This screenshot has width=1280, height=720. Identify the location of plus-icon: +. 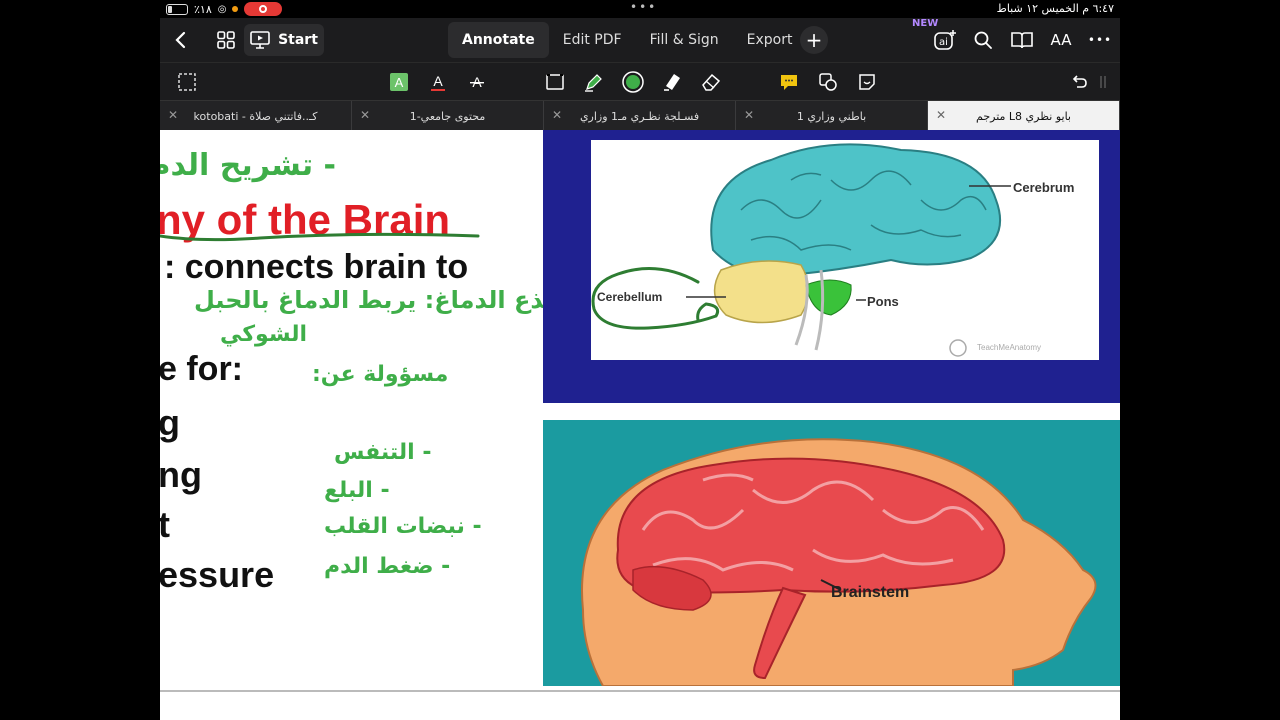
(814, 40).